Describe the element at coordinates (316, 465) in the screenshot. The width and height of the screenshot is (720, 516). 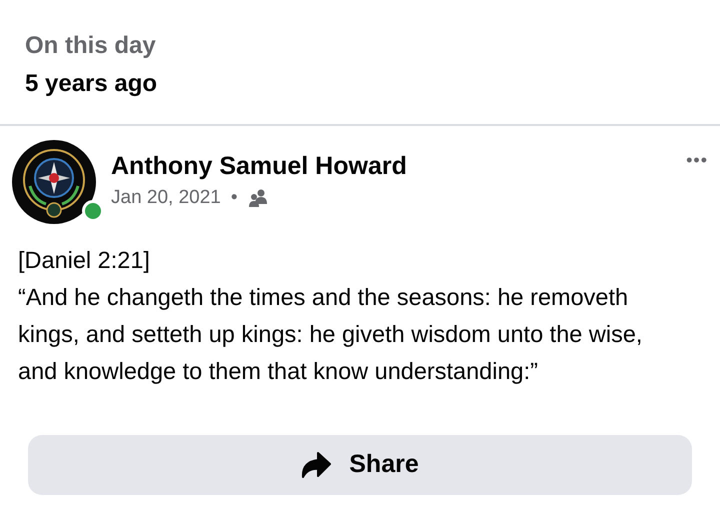
I see `share-icon` at that location.